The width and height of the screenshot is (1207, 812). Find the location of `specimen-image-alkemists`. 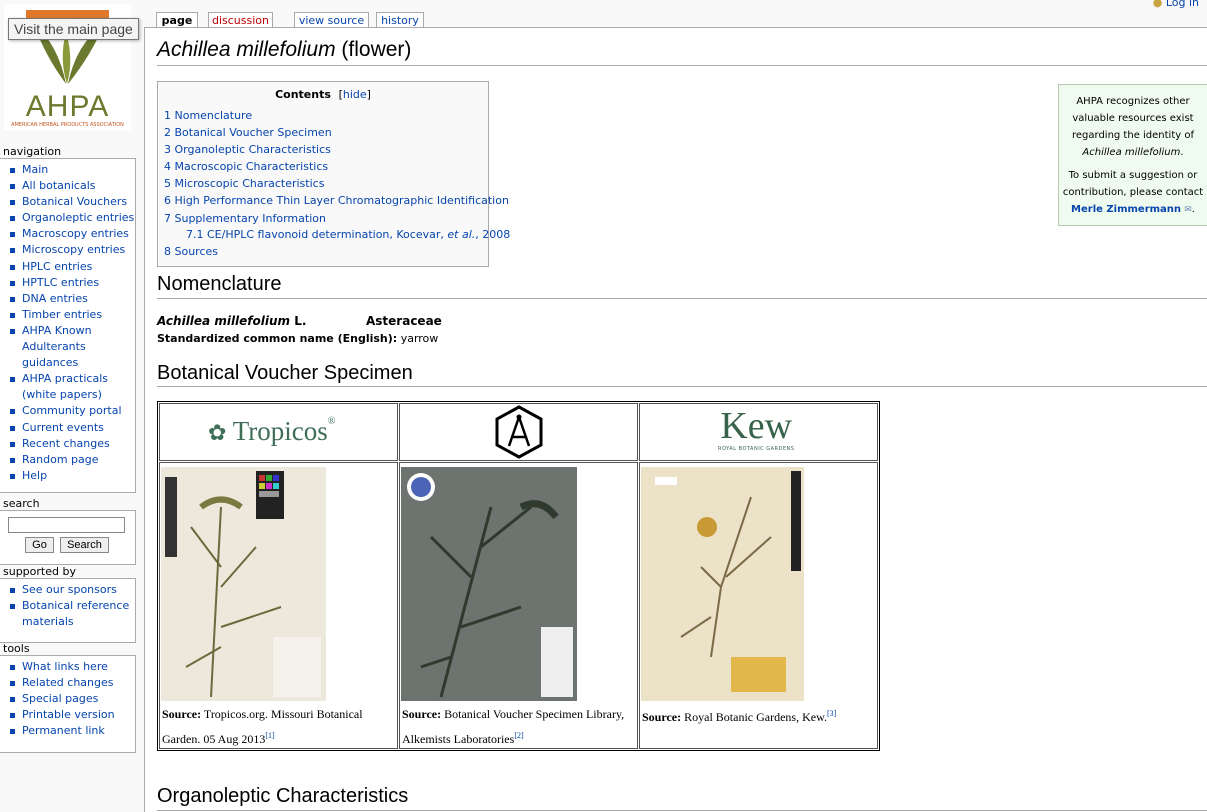

specimen-image-alkemists is located at coordinates (489, 584).